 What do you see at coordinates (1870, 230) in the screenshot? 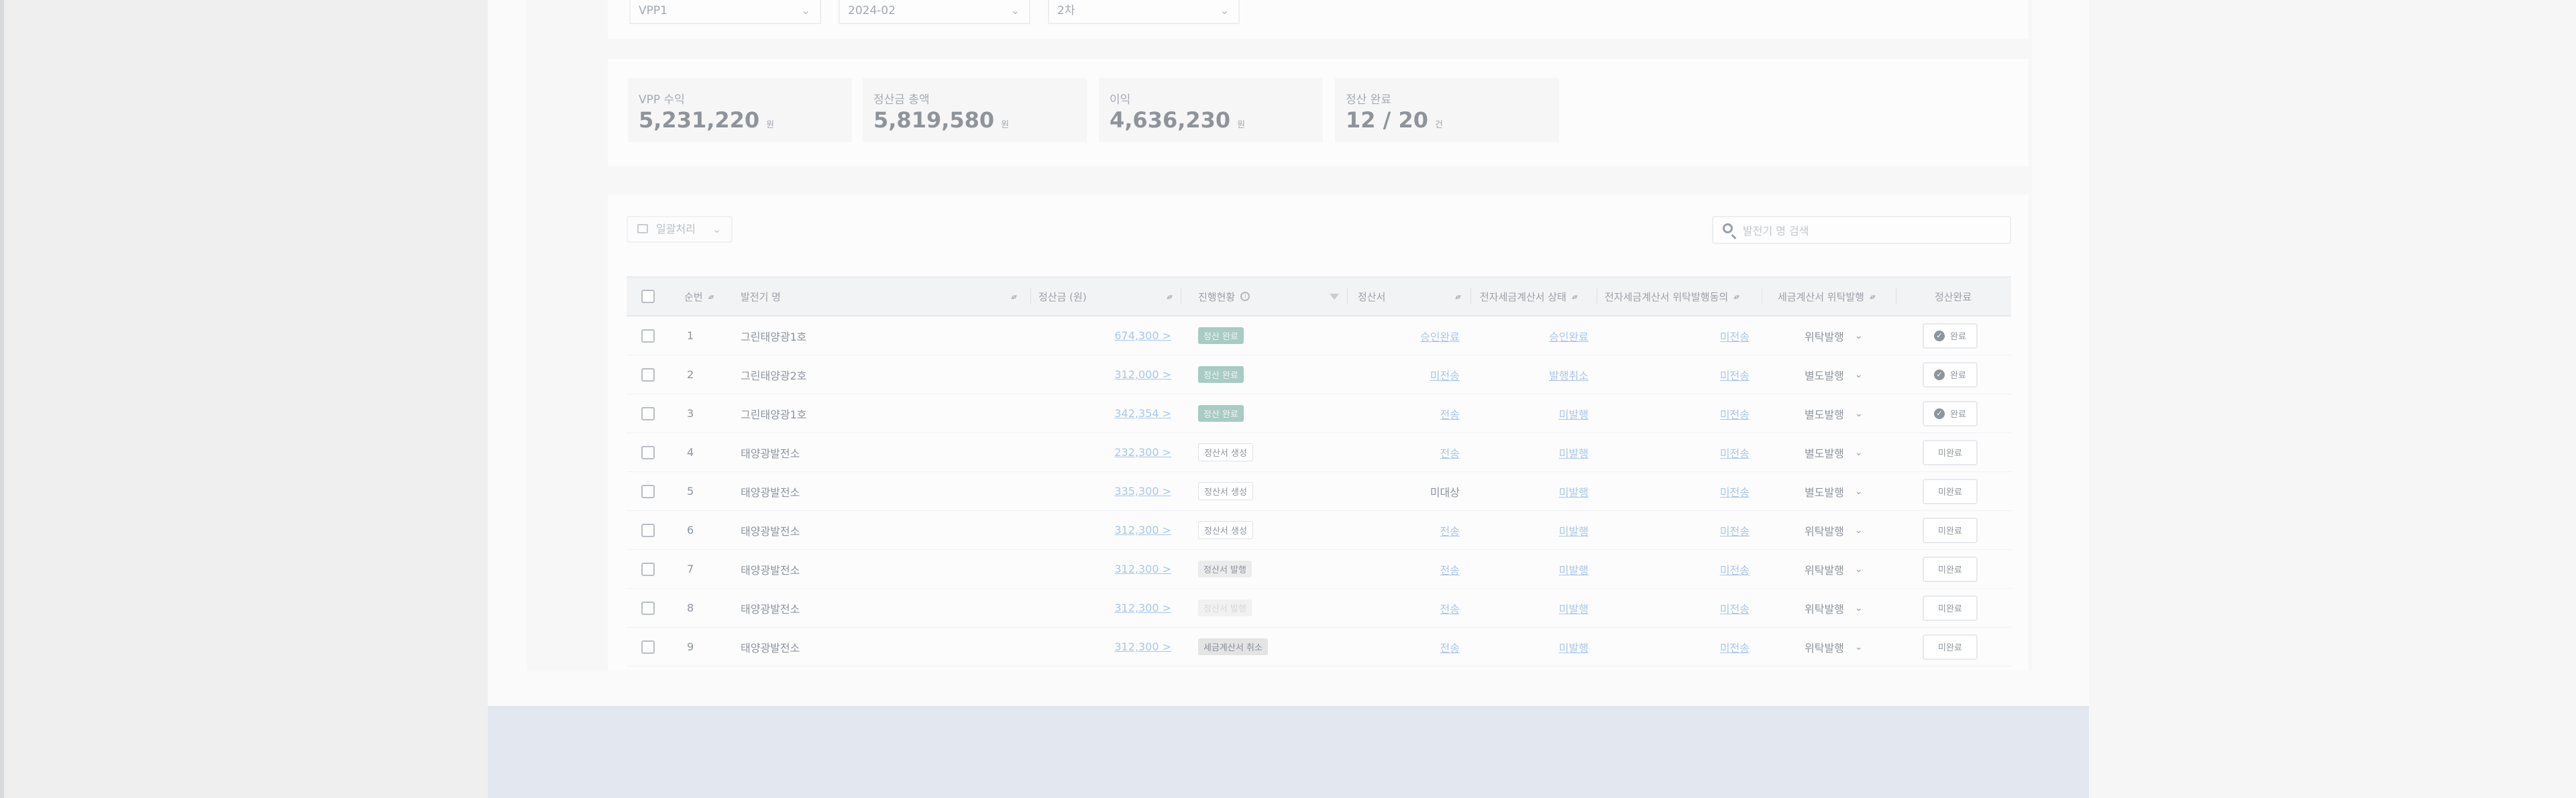
I see `search-input` at bounding box center [1870, 230].